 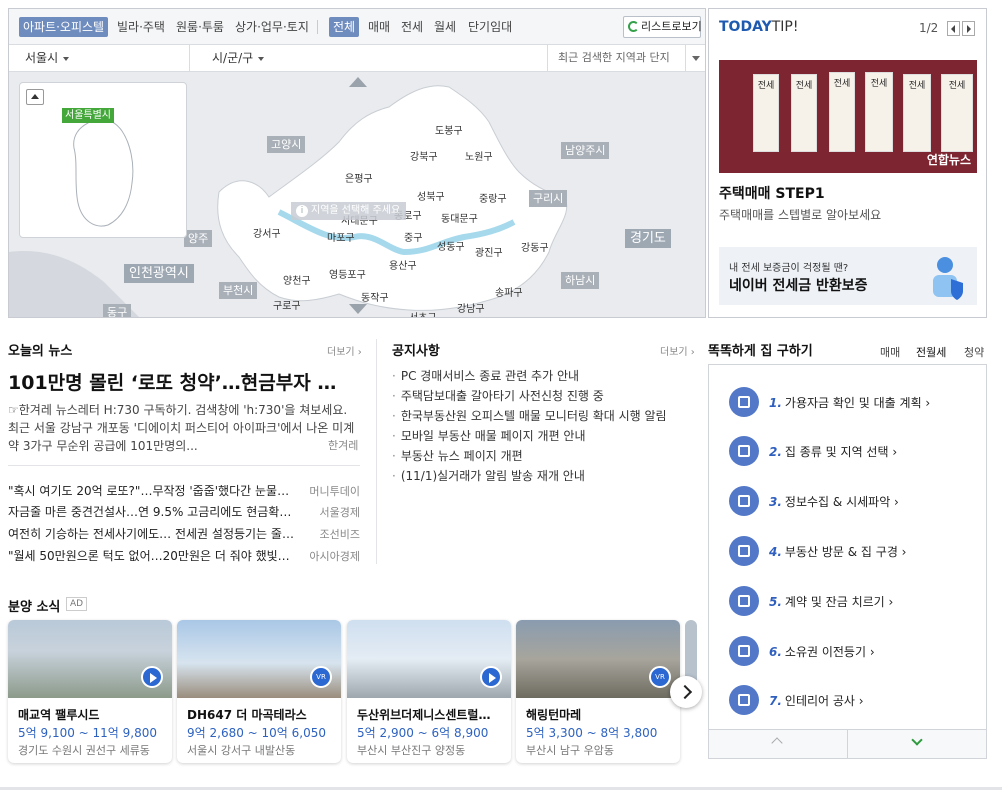 I want to click on list-view-button: 리스트로보기, so click(x=662, y=27).